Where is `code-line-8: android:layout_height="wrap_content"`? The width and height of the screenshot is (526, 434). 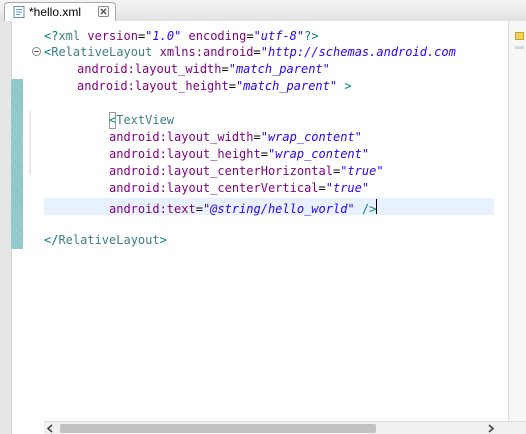 code-line-8: android:layout_height="wrap_content" is located at coordinates (239, 154).